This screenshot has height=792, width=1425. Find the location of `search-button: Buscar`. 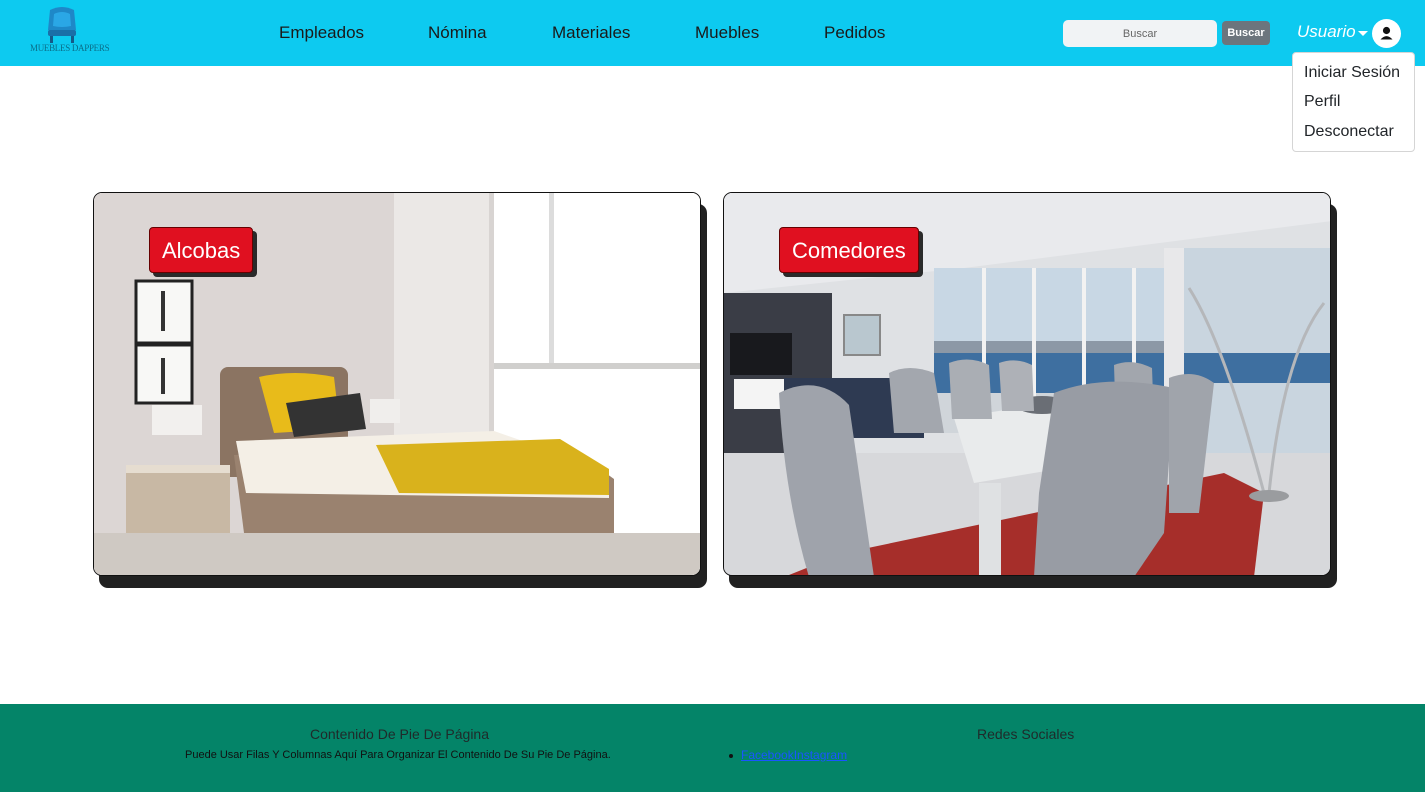

search-button: Buscar is located at coordinates (1246, 33).